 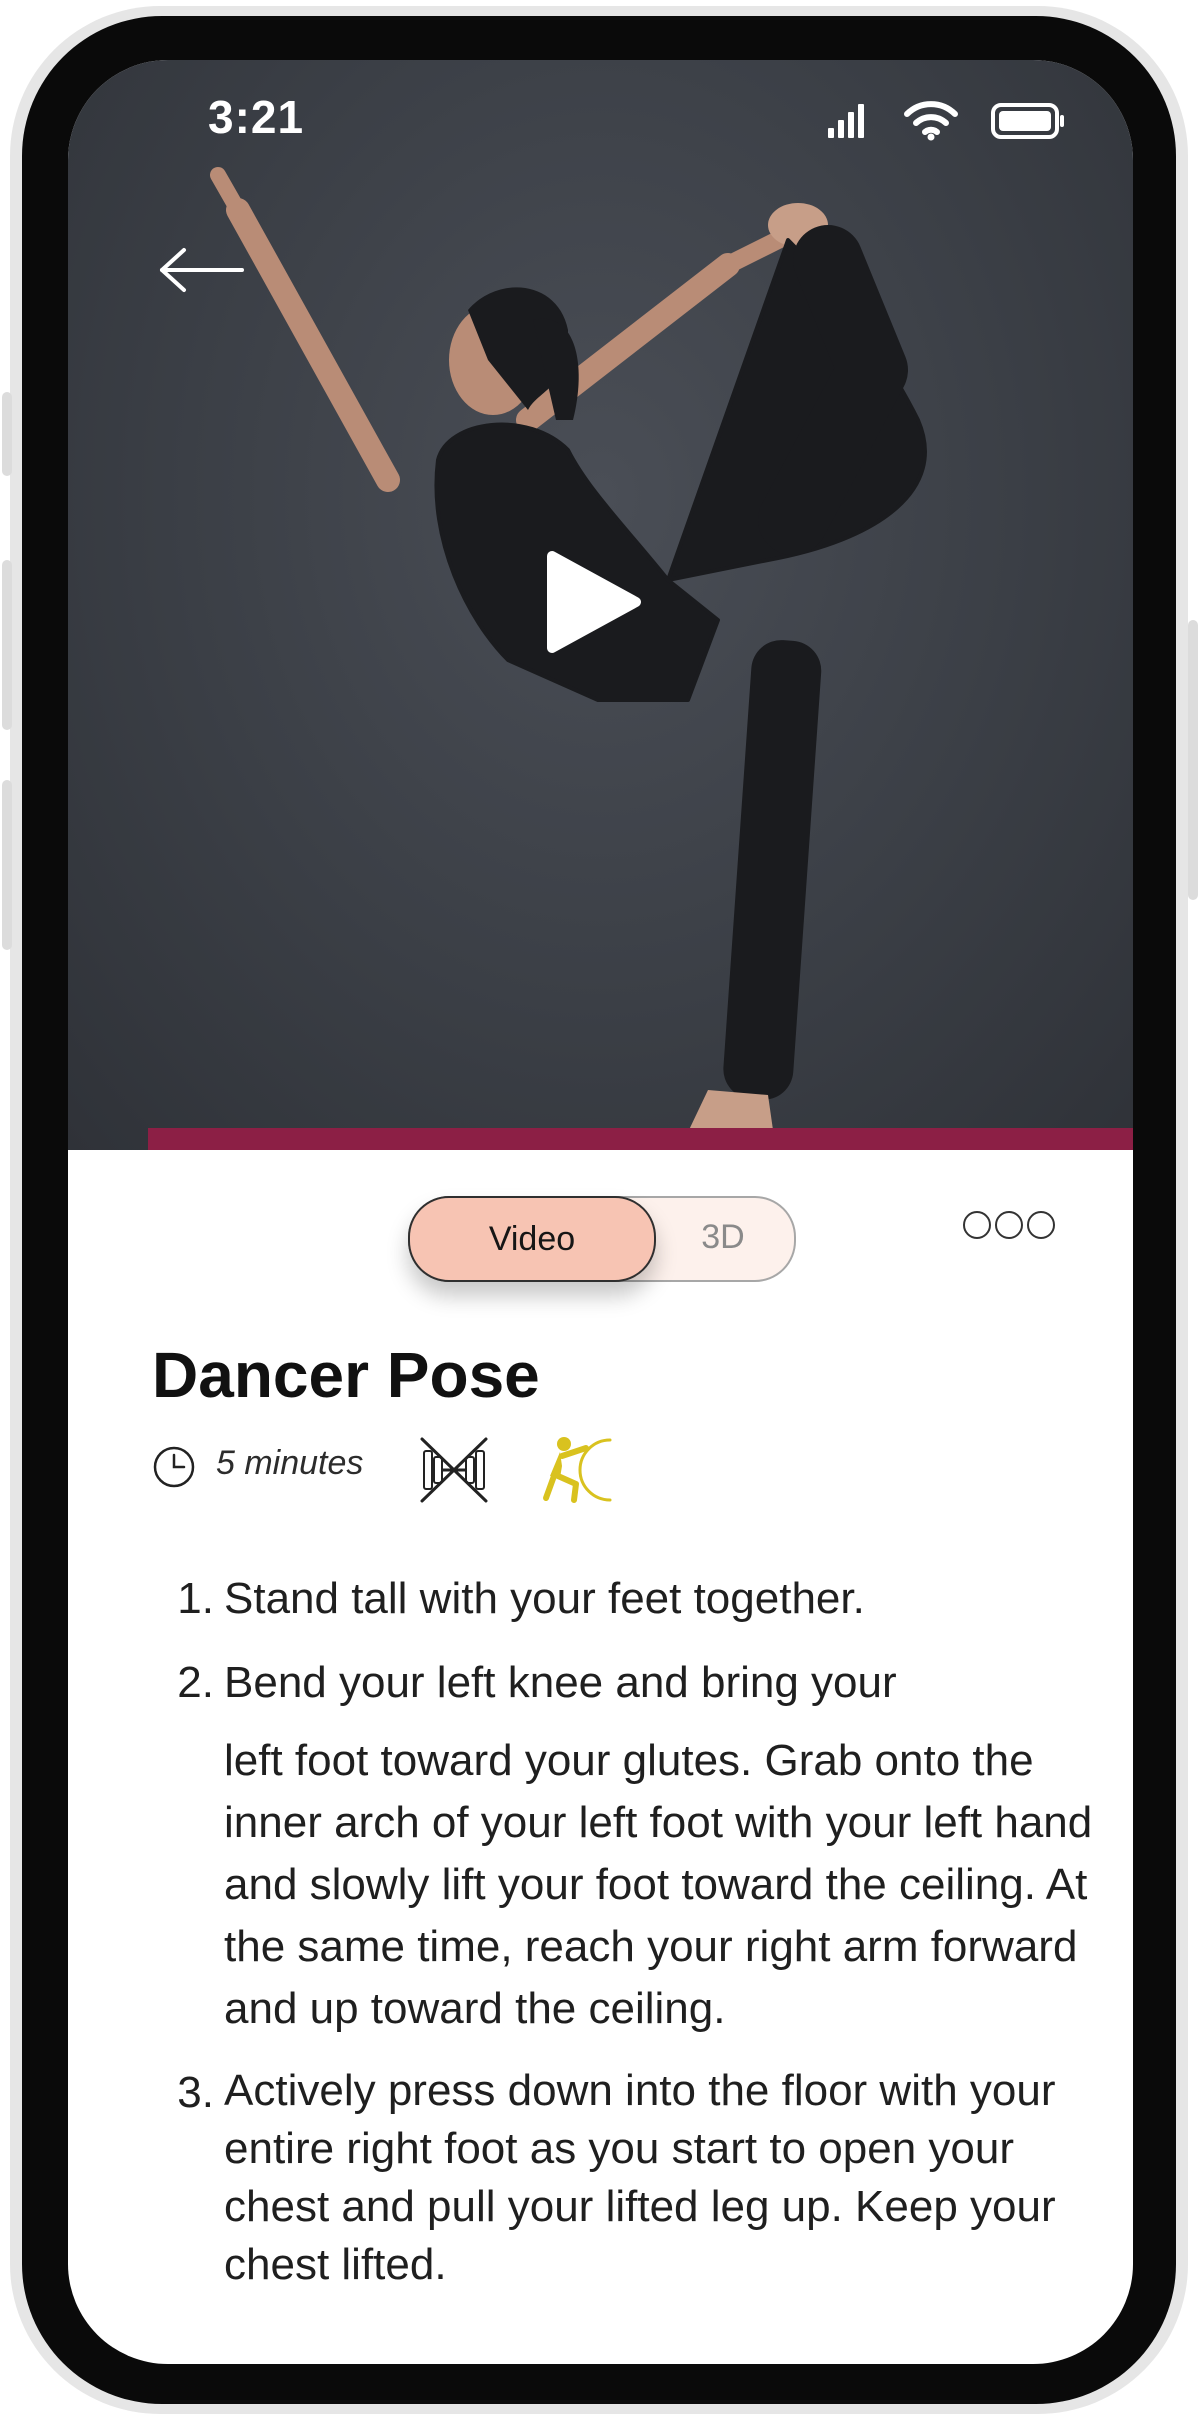 What do you see at coordinates (174, 1467) in the screenshot?
I see `clock-icon` at bounding box center [174, 1467].